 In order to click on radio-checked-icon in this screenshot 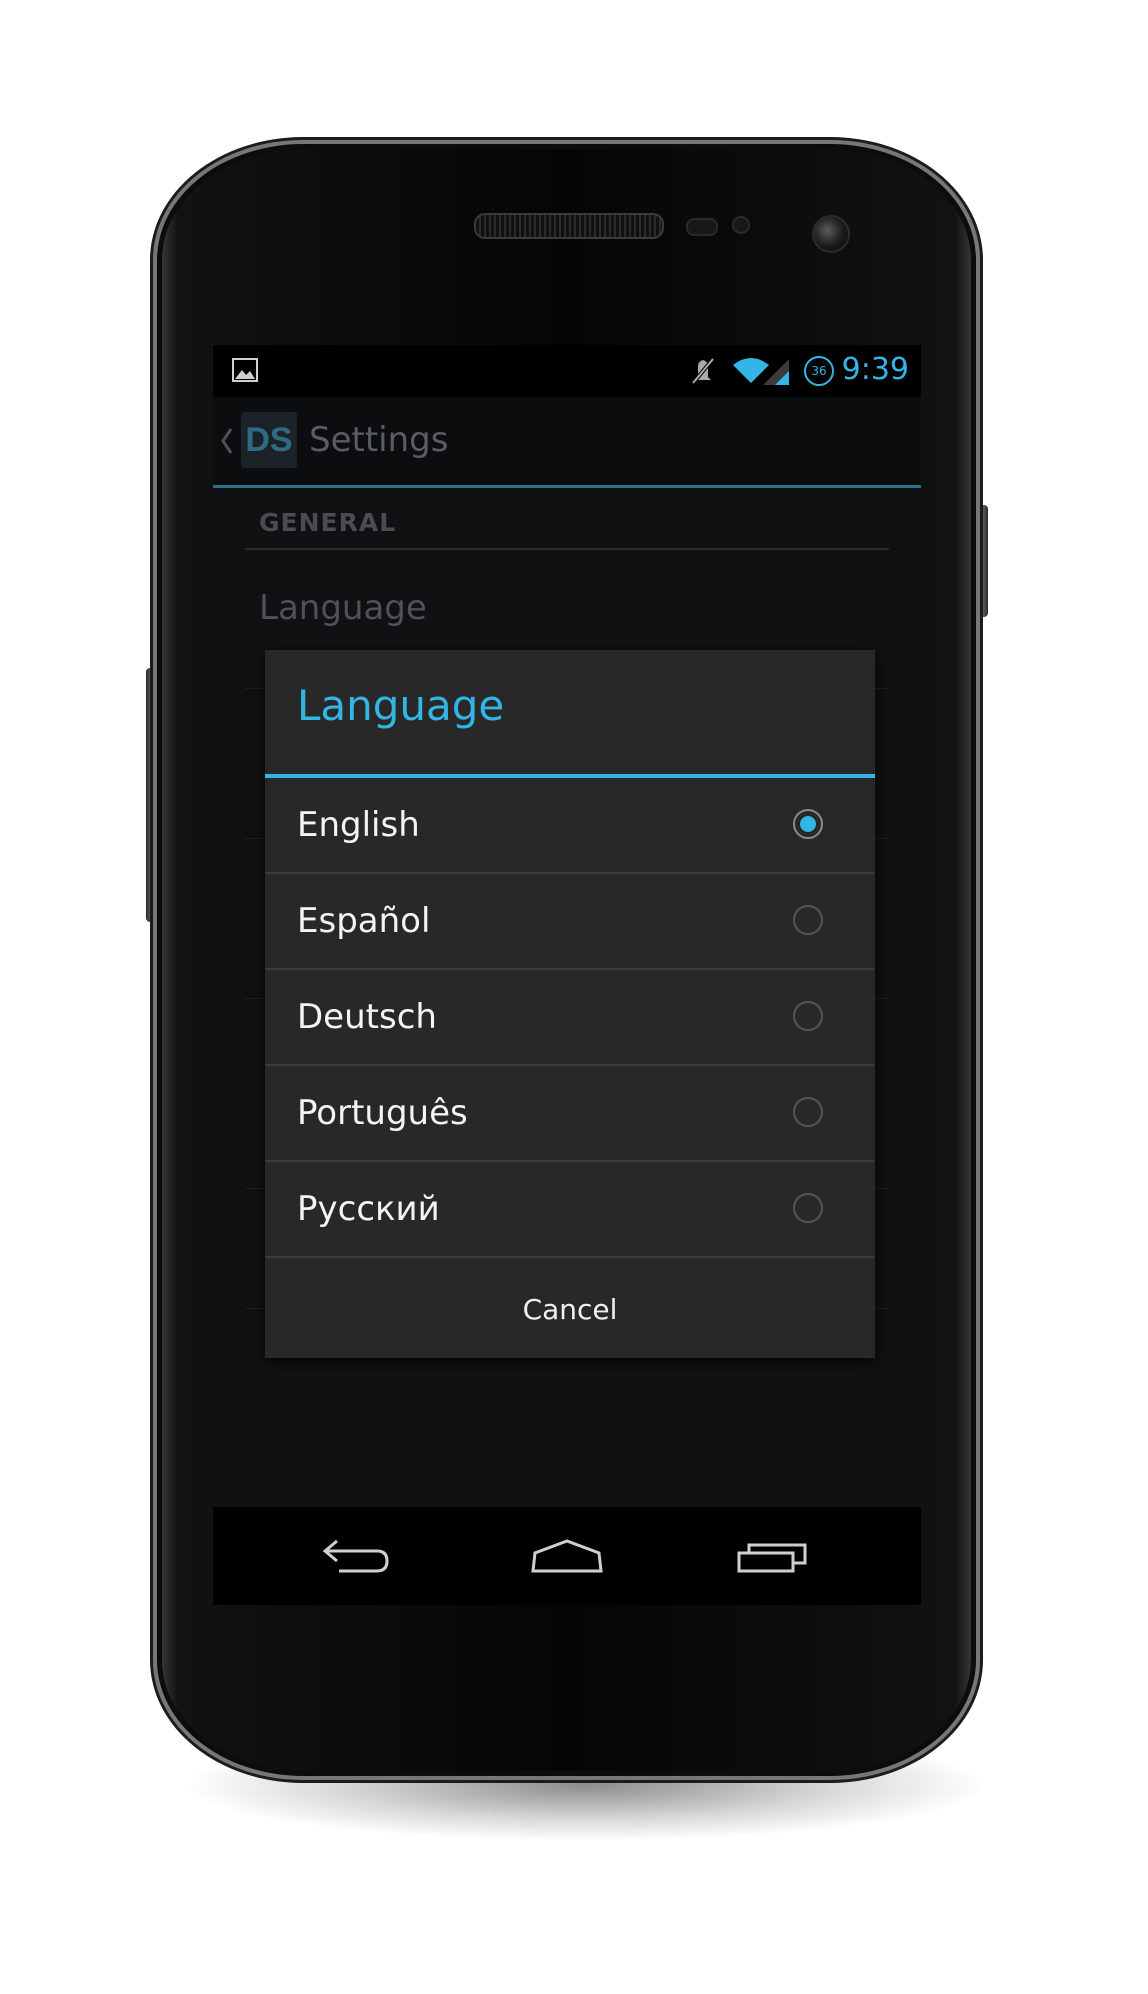, I will do `click(808, 824)`.